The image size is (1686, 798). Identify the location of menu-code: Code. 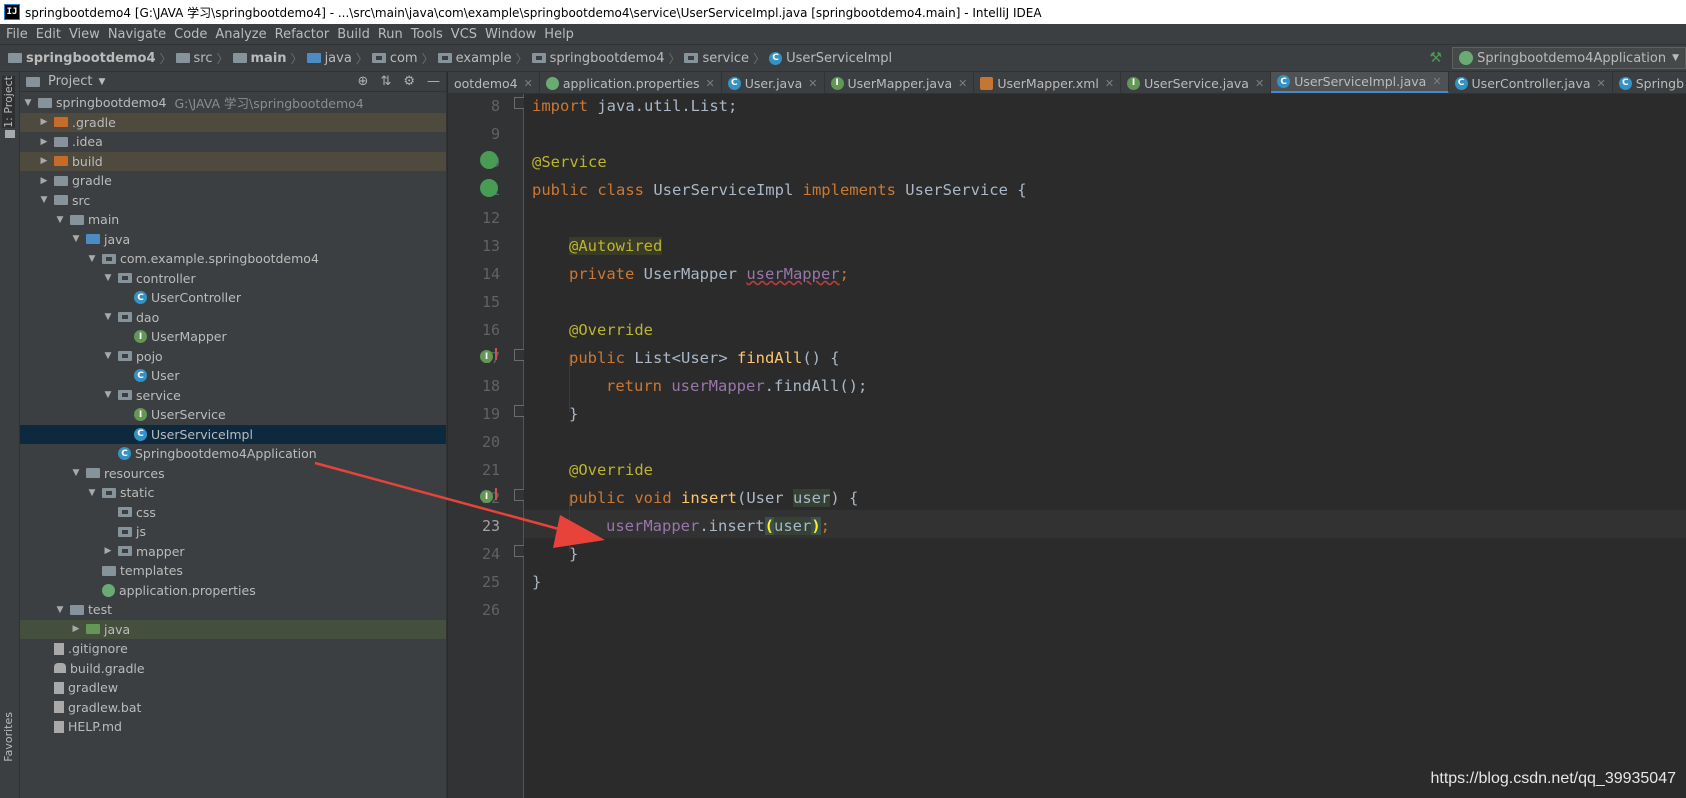
(190, 34).